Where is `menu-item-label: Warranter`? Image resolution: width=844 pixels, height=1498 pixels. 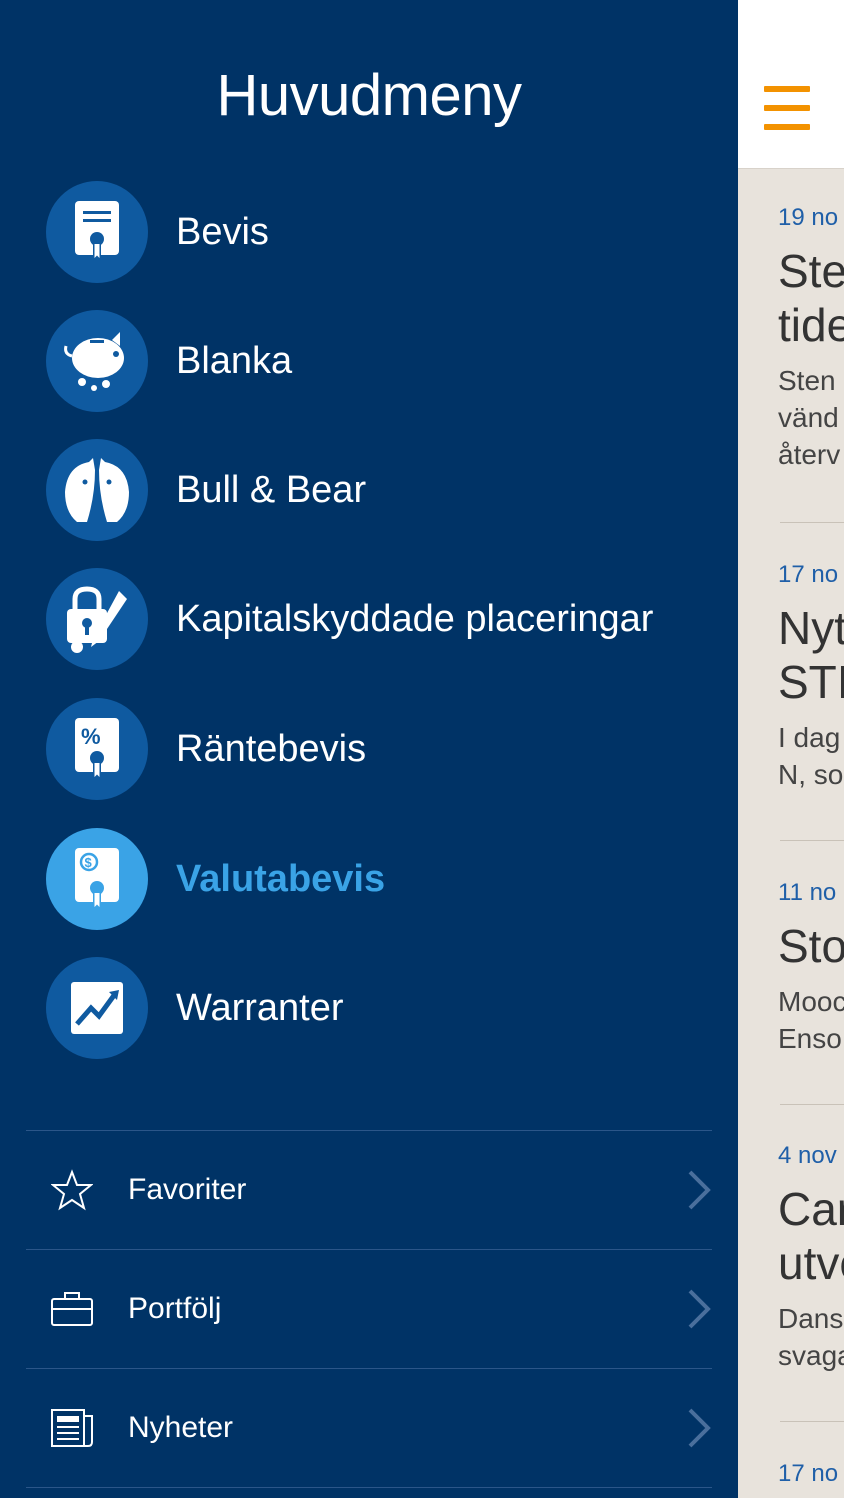 menu-item-label: Warranter is located at coordinates (260, 1007).